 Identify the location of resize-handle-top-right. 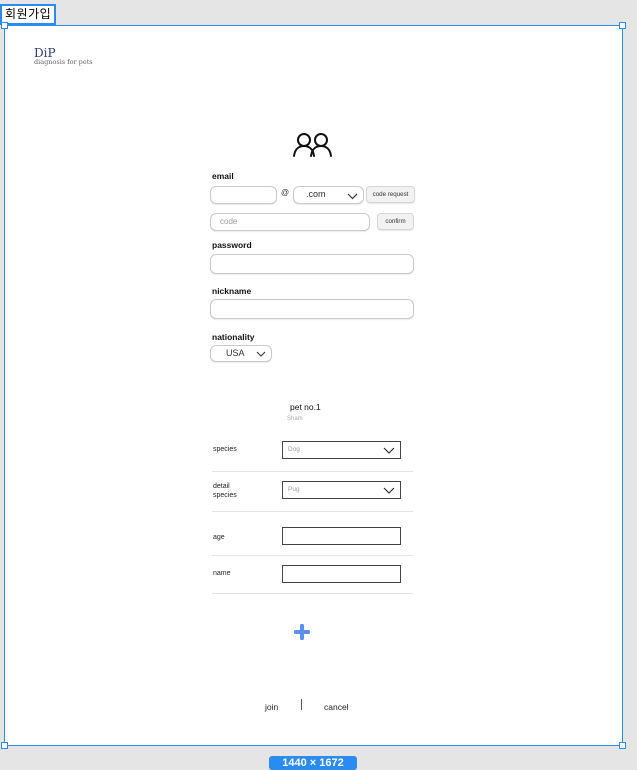
(622, 25).